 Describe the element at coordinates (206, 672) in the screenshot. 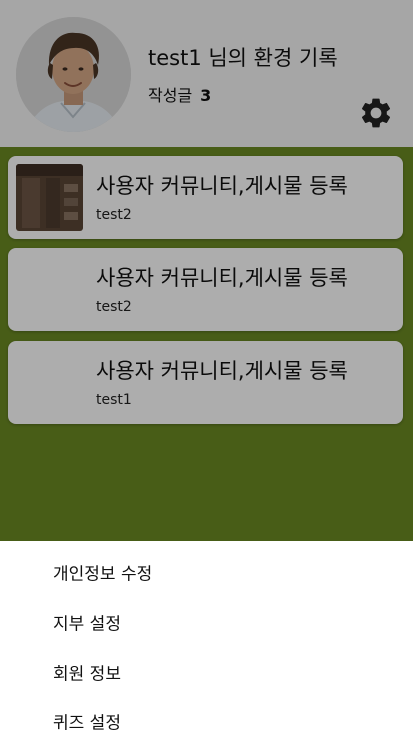

I see `menu-item-member-info: 회원 정보` at that location.